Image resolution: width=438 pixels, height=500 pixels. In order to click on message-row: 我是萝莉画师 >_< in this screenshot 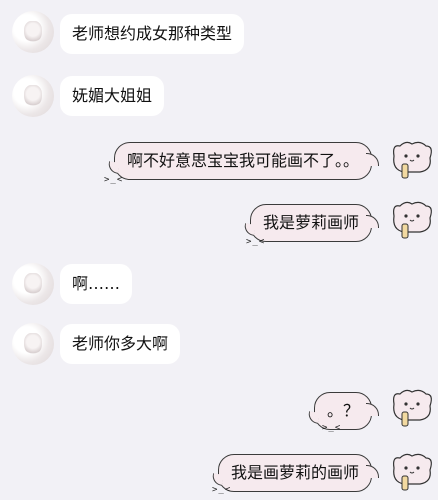, I will do `click(219, 222)`.